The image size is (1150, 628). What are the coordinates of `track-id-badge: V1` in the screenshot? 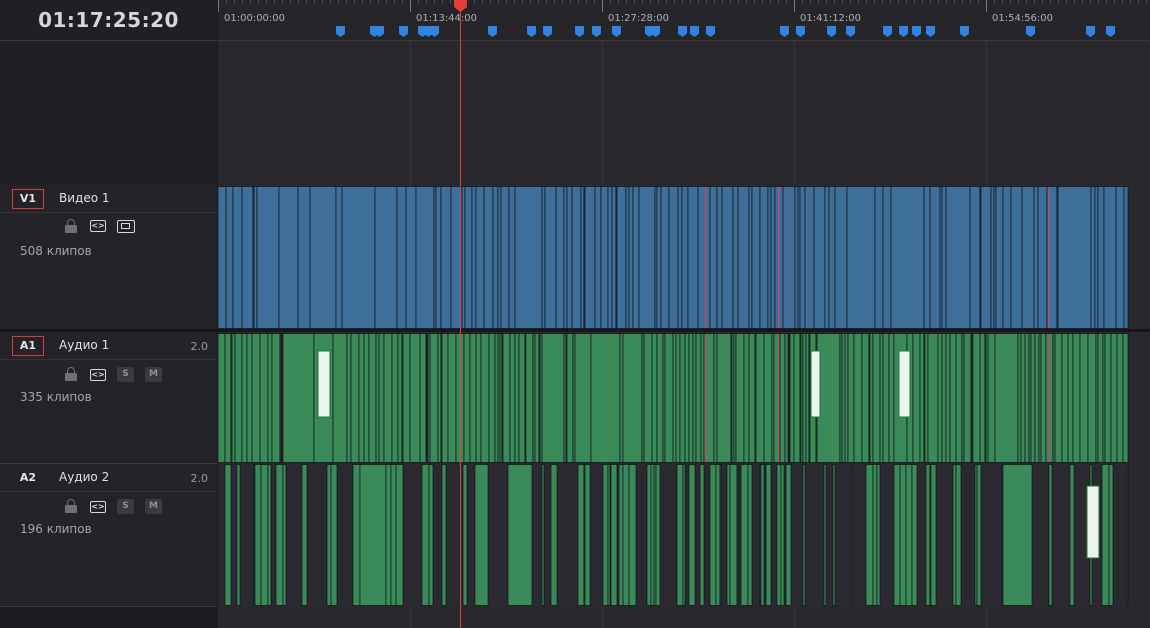 It's located at (28, 199).